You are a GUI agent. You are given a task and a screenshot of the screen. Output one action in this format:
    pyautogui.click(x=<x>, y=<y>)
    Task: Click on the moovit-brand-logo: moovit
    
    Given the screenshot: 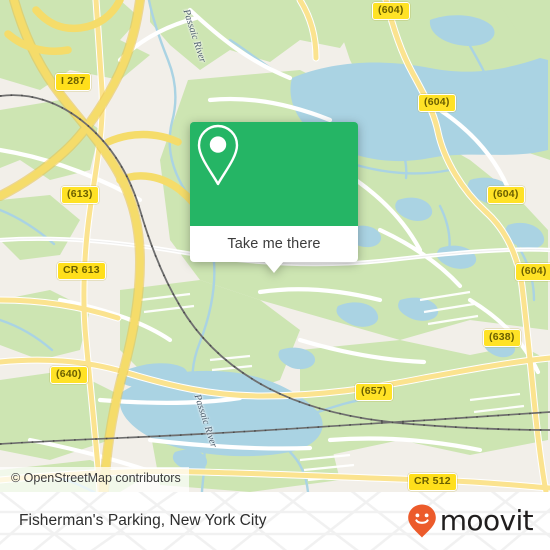 What is the action you would take?
    pyautogui.click(x=470, y=521)
    